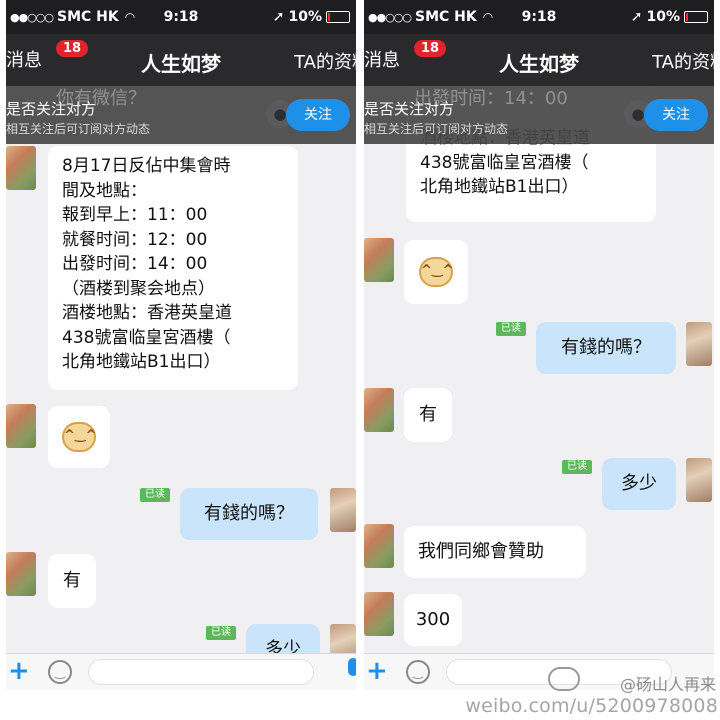 The height and width of the screenshot is (720, 720). Describe the element at coordinates (181, 115) in the screenshot. I see `follow-banner: 你有微信？ 是否关注对方 相互关注后可订阅对方动态 ● 关注` at that location.